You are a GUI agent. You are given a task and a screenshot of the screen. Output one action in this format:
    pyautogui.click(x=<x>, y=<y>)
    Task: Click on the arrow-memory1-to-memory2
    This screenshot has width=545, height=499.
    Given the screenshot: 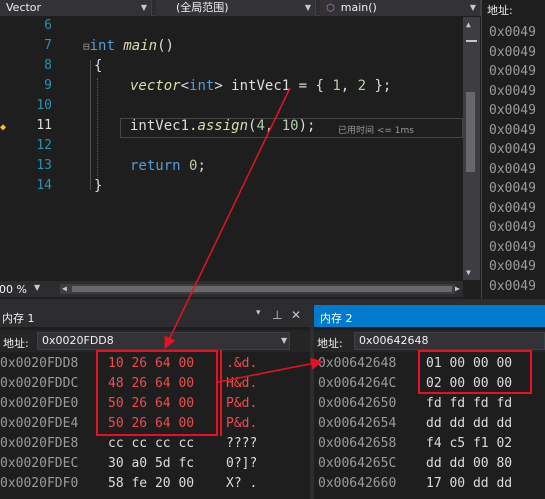 What is the action you would take?
    pyautogui.click(x=270, y=370)
    